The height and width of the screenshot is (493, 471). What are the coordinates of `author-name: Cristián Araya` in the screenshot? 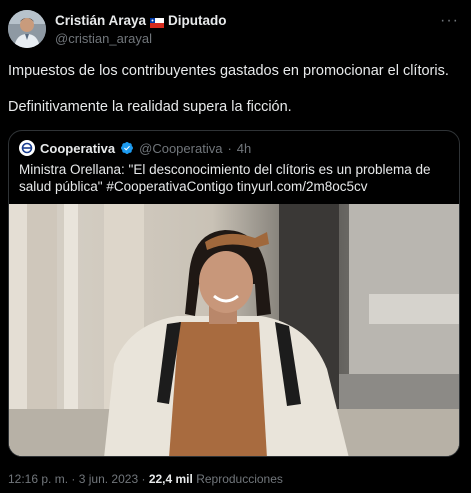 It's located at (101, 20).